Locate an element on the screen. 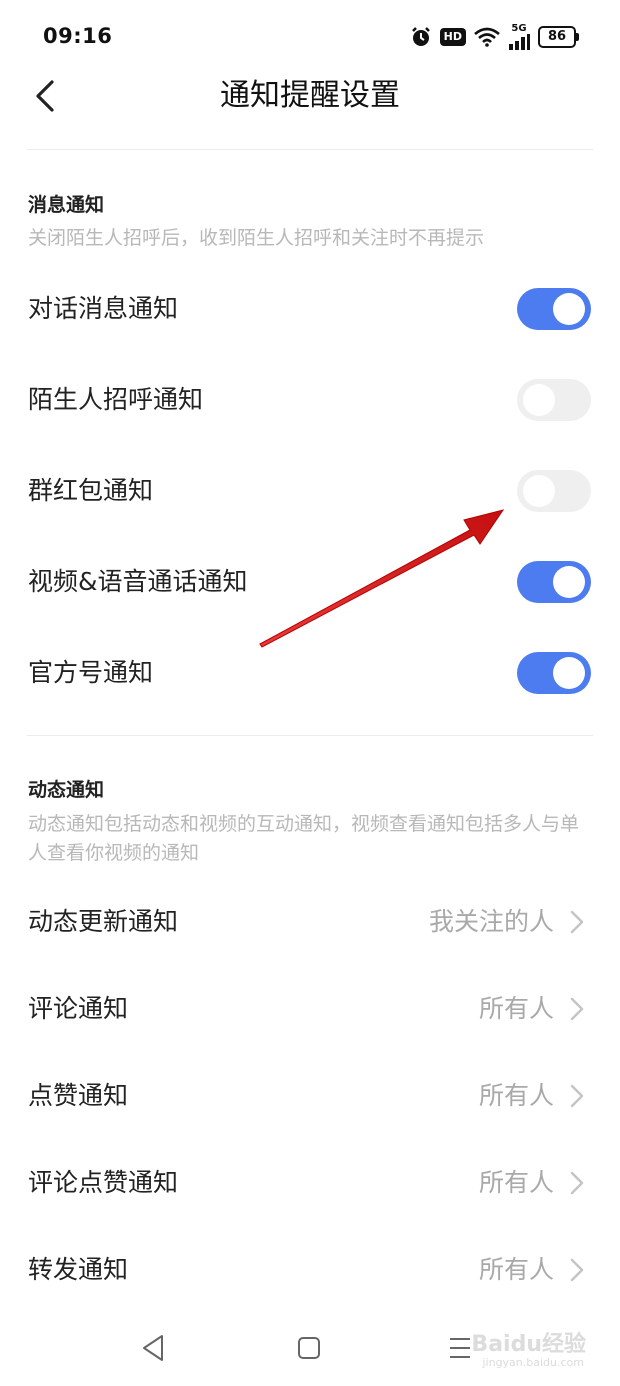  setting-label: 动态更新通知 is located at coordinates (103, 921).